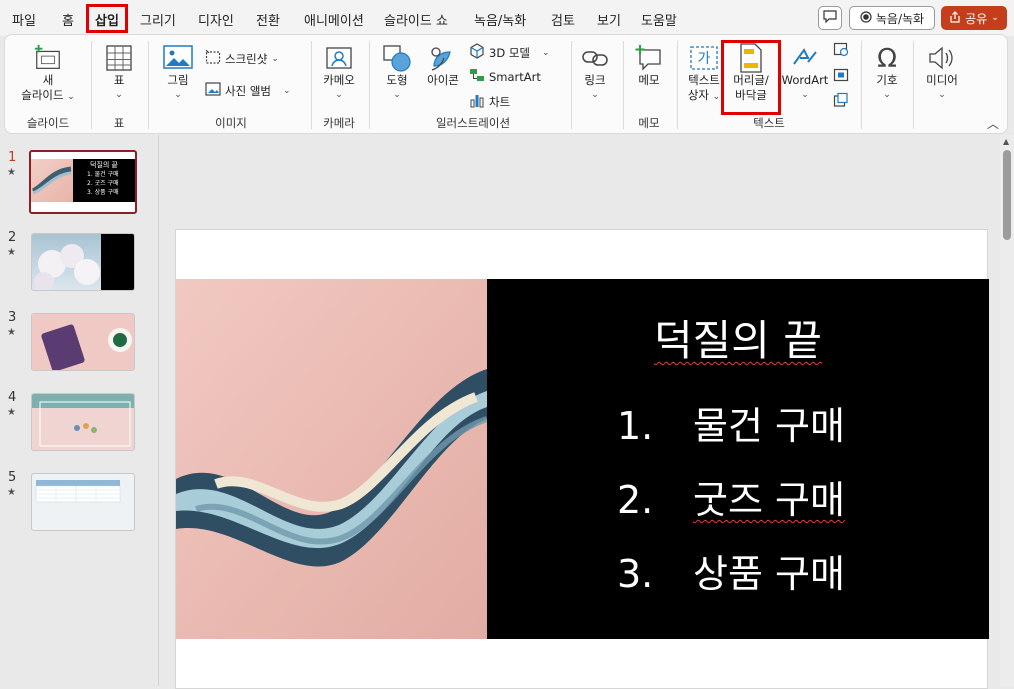 The height and width of the screenshot is (689, 1014). What do you see at coordinates (841, 101) in the screenshot?
I see `object-button` at bounding box center [841, 101].